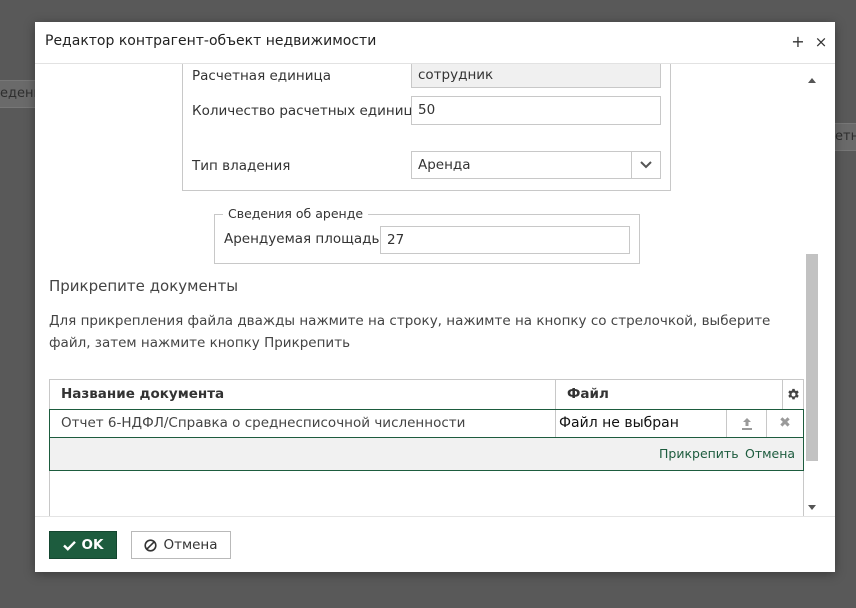  What do you see at coordinates (211, 41) in the screenshot?
I see `dialog-title: Редактор контрагент-объект недвижимости` at bounding box center [211, 41].